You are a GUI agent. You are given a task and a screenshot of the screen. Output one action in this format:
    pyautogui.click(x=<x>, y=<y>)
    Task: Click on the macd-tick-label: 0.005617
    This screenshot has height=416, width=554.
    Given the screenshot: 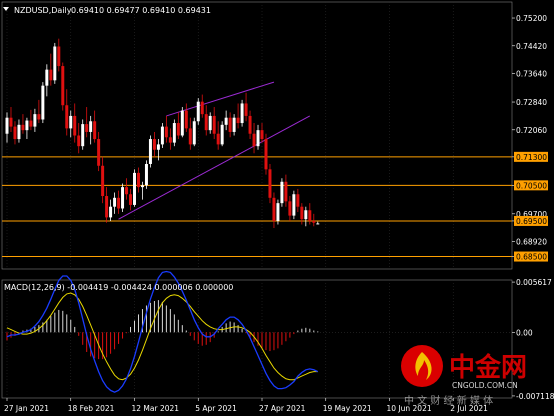 What is the action you would take?
    pyautogui.click(x=534, y=282)
    